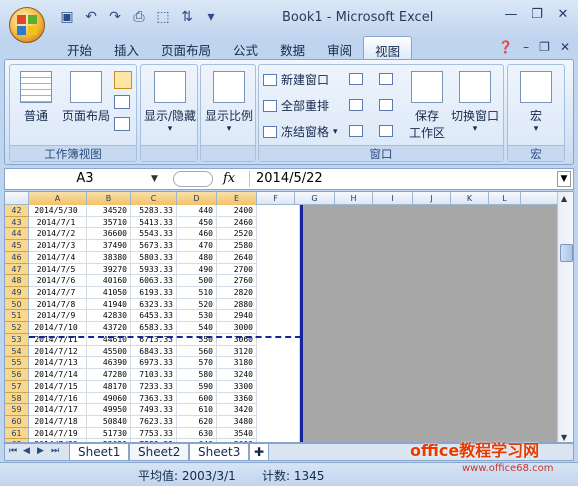  I want to click on cell: 35710, so click(109, 222).